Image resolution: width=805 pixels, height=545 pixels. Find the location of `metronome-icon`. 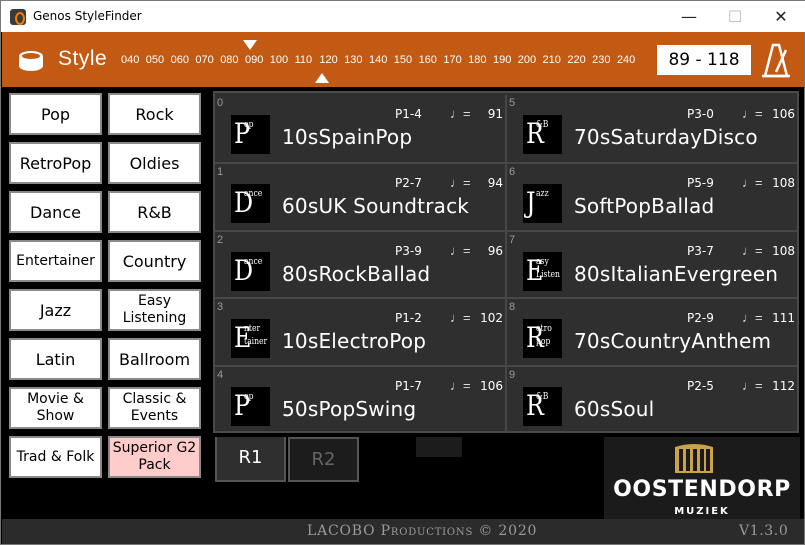

metronome-icon is located at coordinates (776, 60).